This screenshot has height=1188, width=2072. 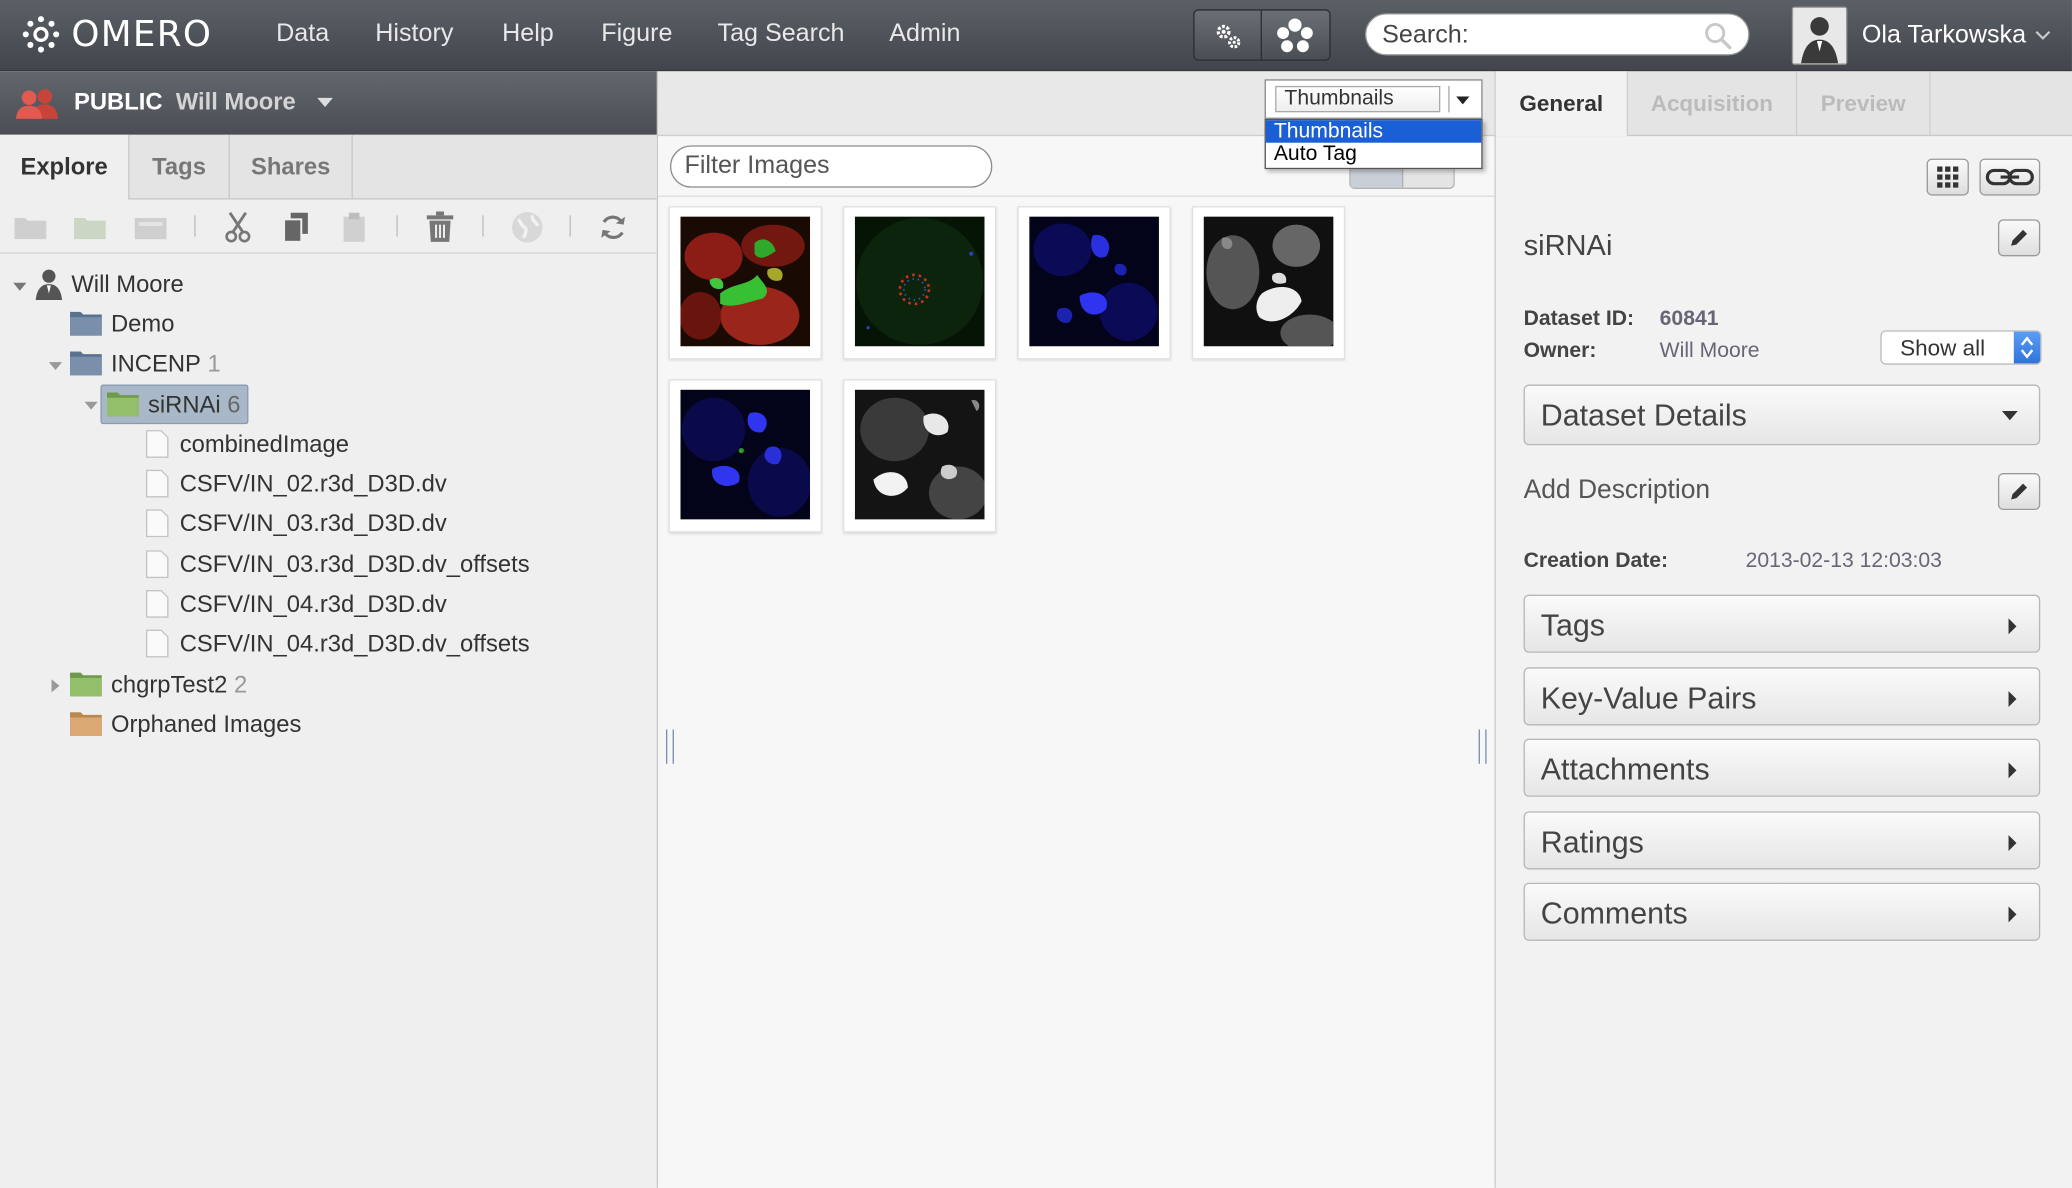 I want to click on tab-shares: Shares, so click(x=291, y=166).